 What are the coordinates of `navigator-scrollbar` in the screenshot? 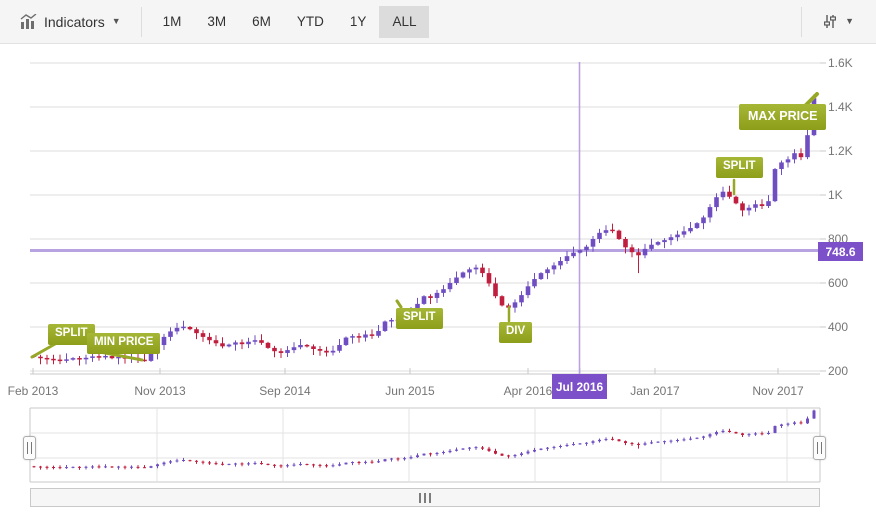 It's located at (425, 497).